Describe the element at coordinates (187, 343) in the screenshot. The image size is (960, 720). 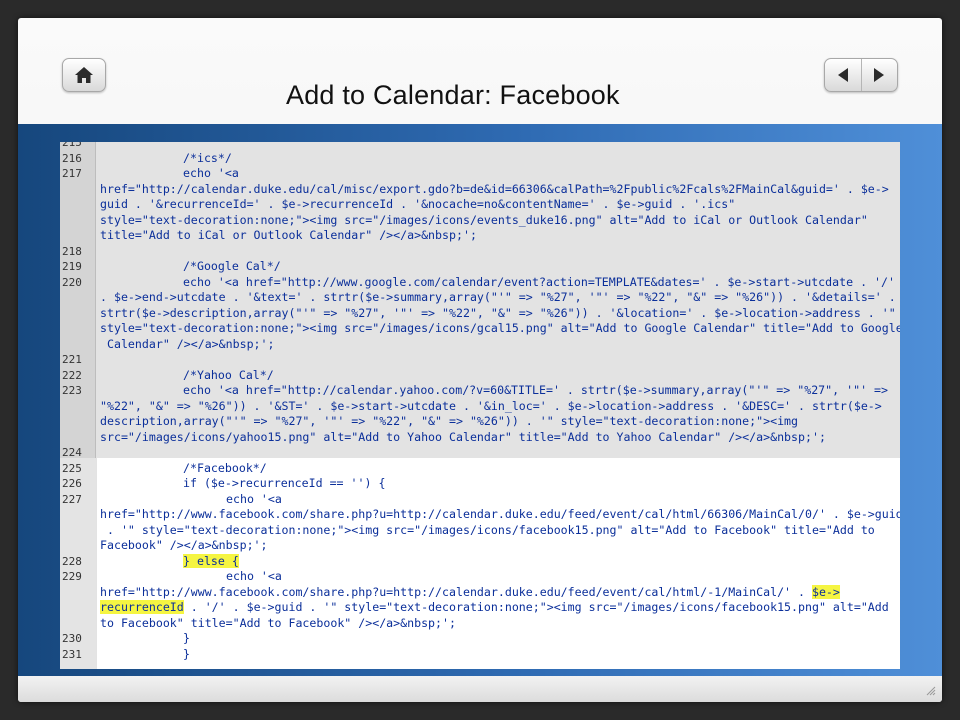
I see `code-text: Calendar" /></a>&nbsp;';` at that location.